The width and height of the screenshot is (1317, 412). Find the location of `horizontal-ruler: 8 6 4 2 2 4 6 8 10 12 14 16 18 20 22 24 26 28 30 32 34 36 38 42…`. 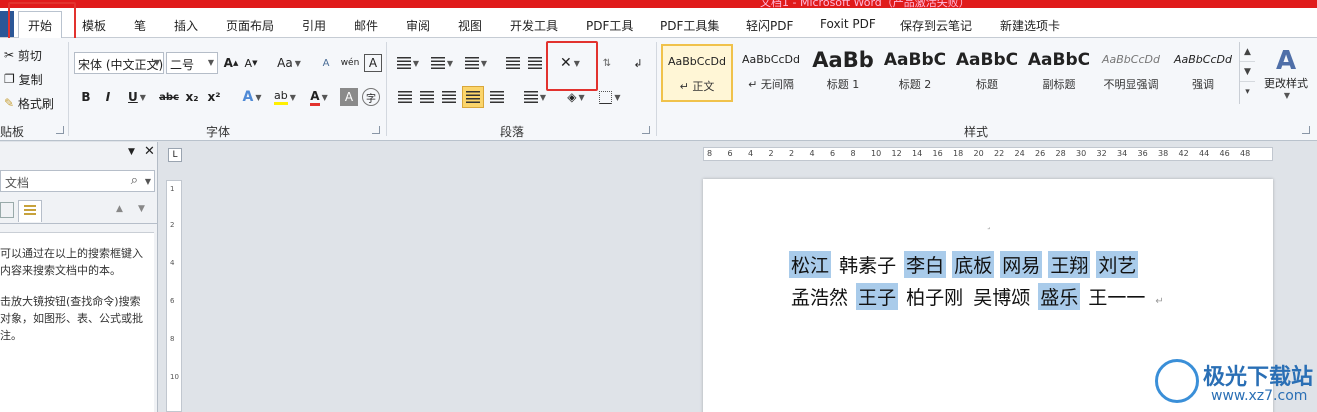

horizontal-ruler: 8 6 4 2 2 4 6 8 10 12 14 16 18 20 22 24 26 28 30 32 34 36 38 42… is located at coordinates (988, 154).